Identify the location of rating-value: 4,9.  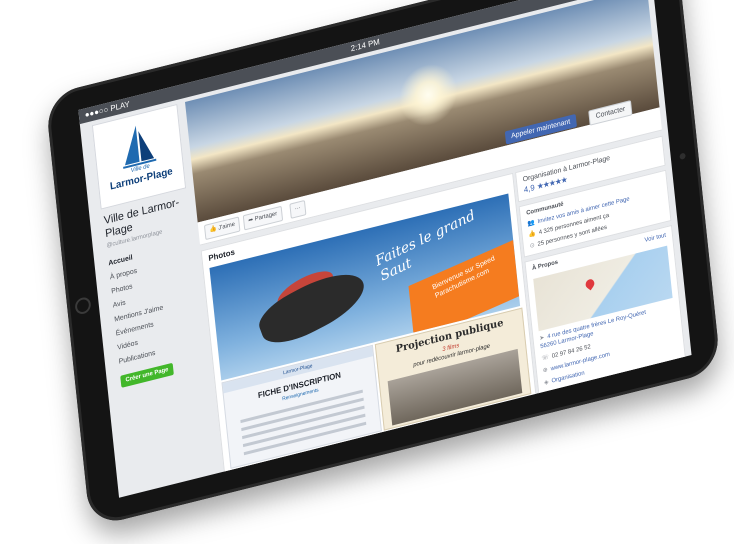
(529, 188).